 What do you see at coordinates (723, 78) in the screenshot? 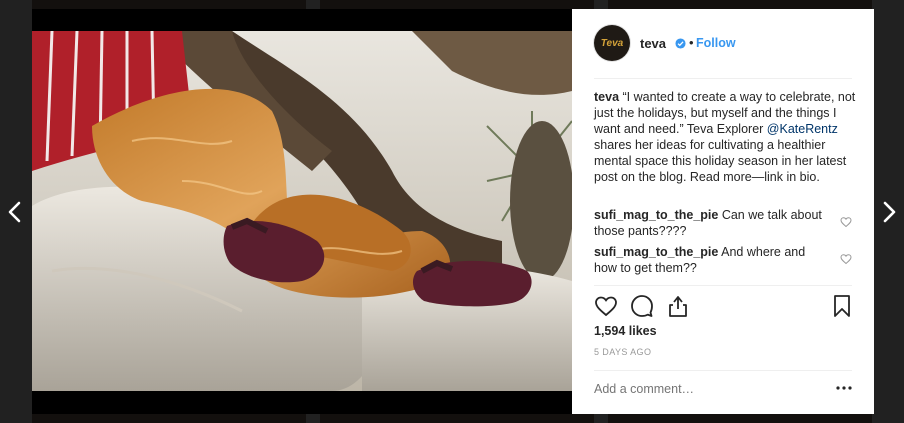
I see `header-divider` at bounding box center [723, 78].